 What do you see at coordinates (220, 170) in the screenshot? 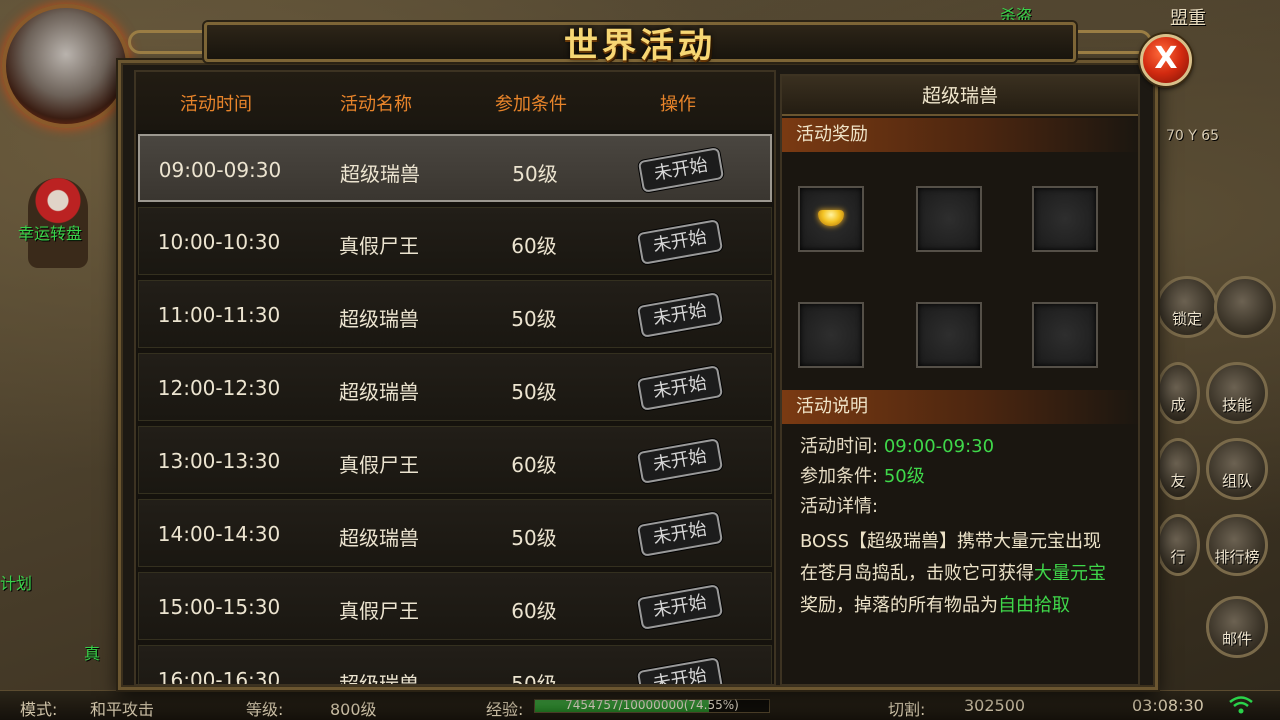
I see `cell-time: 09:00-09:30` at bounding box center [220, 170].